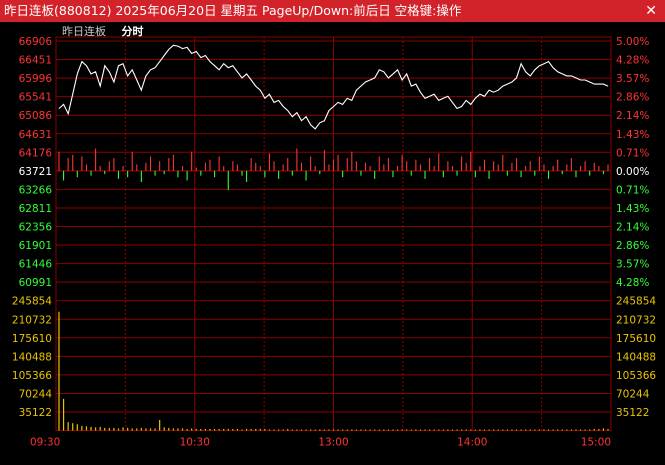 Image resolution: width=665 pixels, height=465 pixels. I want to click on period-tab-intraday: 分时, so click(133, 31).